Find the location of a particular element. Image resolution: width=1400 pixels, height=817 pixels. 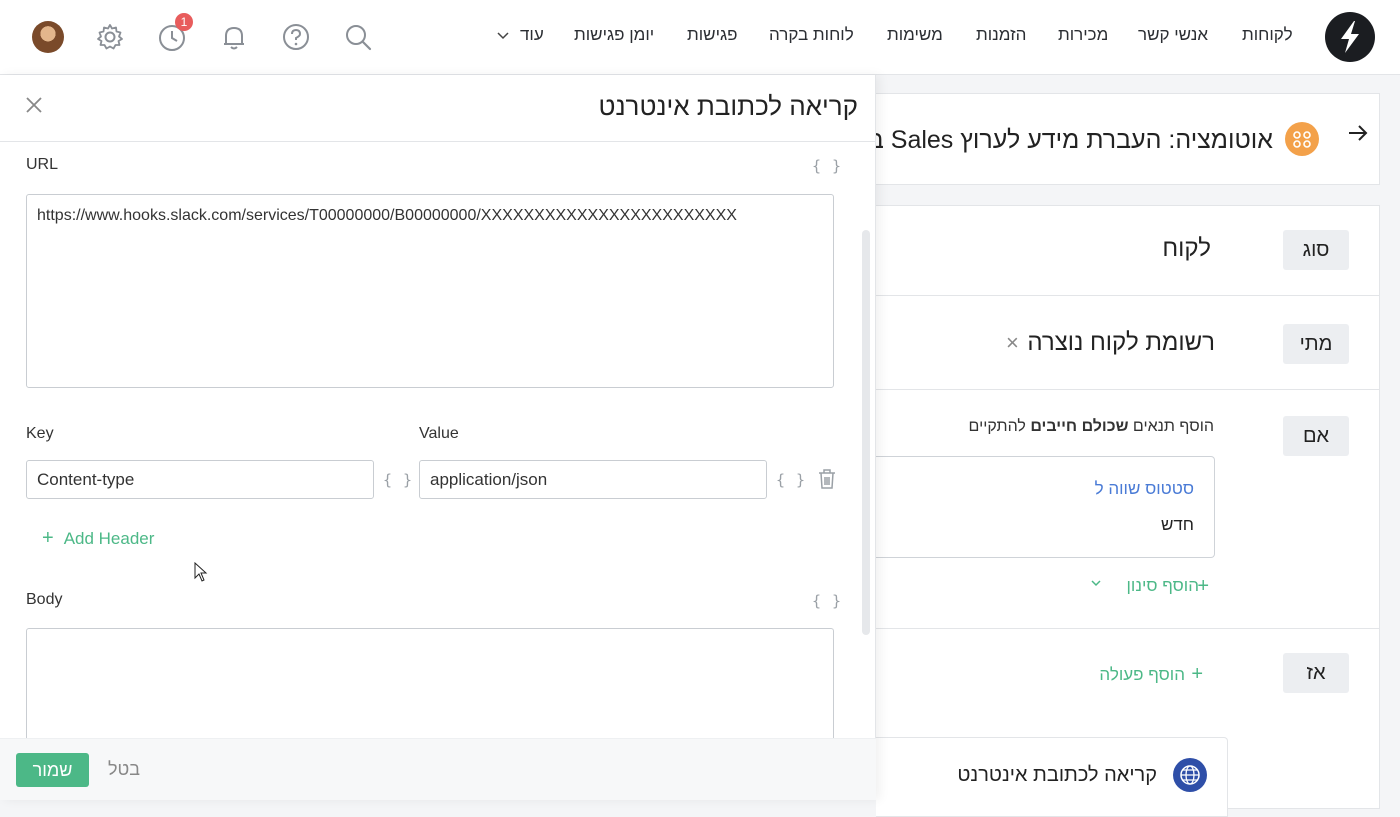

add-header-button: + Add Header is located at coordinates (98, 538).